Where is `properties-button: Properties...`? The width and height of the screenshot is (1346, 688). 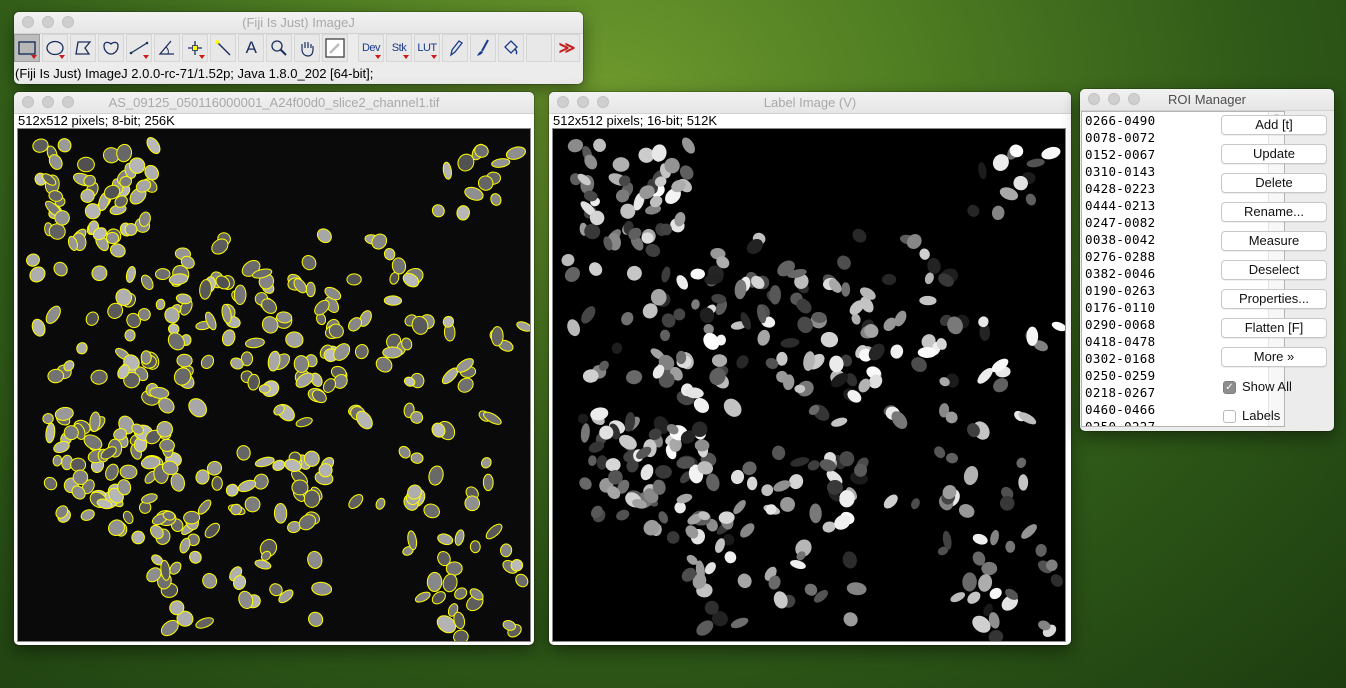 properties-button: Properties... is located at coordinates (1274, 299).